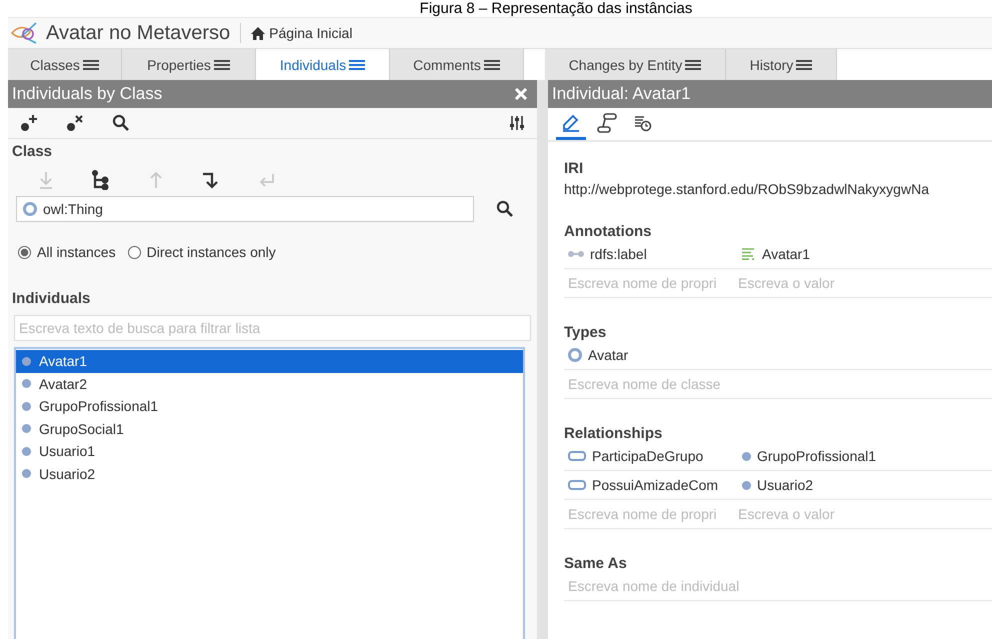 The image size is (992, 639). What do you see at coordinates (571, 123) in the screenshot?
I see `pencil-icon` at bounding box center [571, 123].